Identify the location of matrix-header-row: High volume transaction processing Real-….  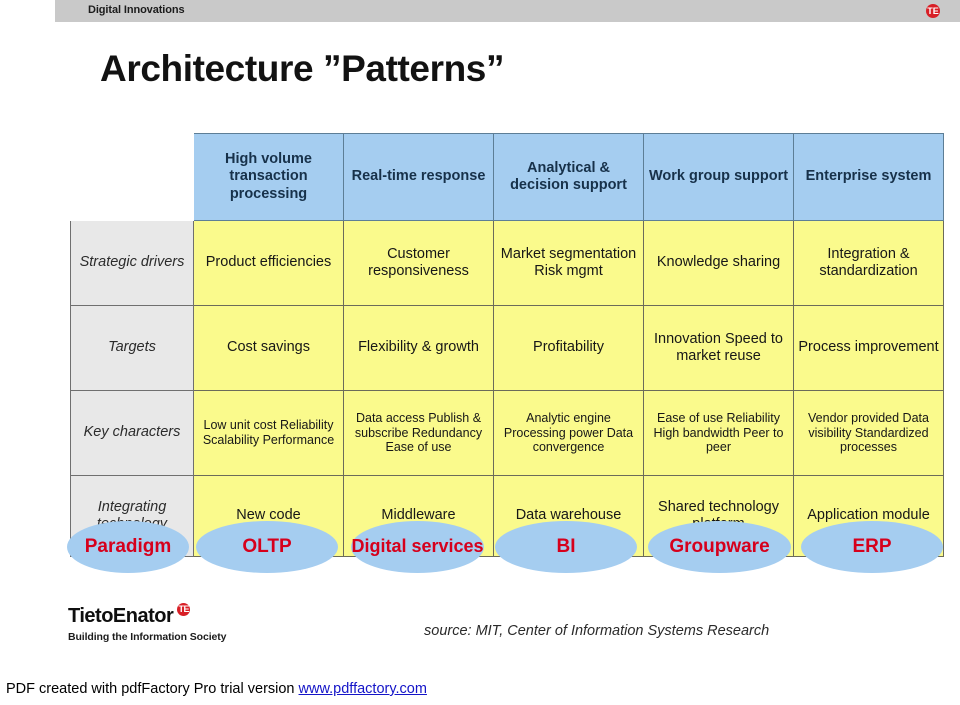
(507, 177).